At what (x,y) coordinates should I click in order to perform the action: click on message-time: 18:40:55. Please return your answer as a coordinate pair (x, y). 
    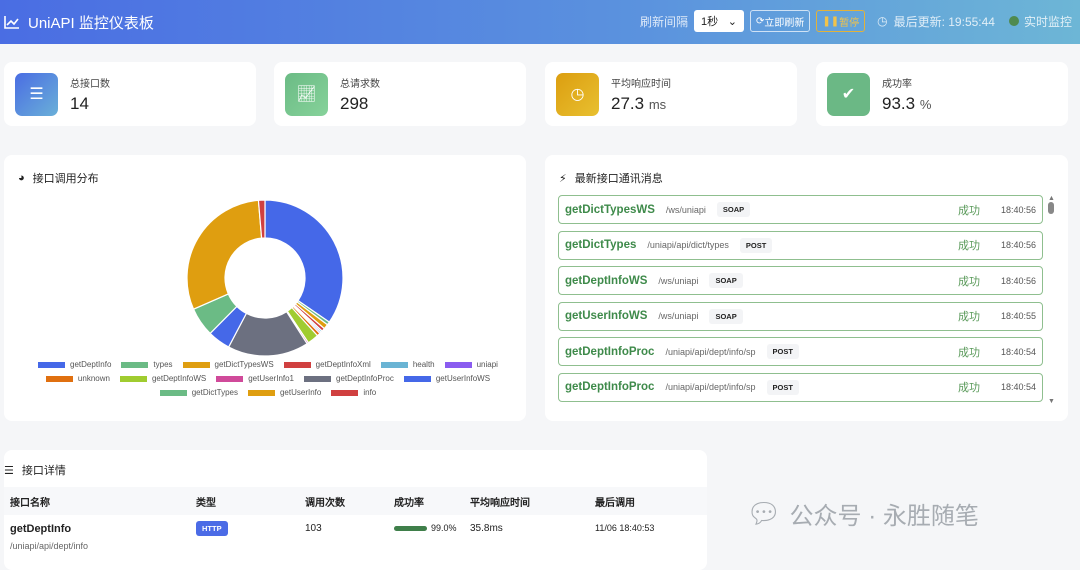
    Looking at the image, I should click on (1018, 316).